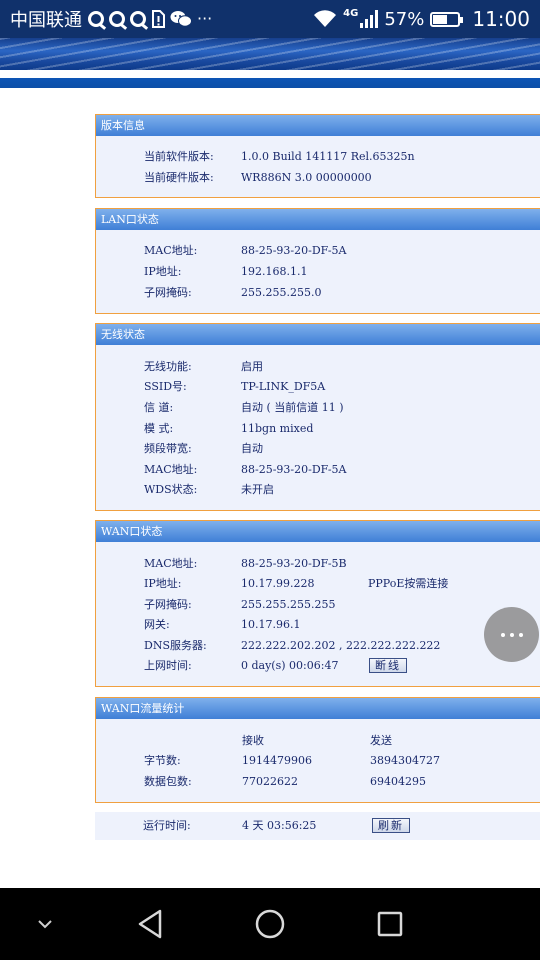 Image resolution: width=540 pixels, height=960 pixels. I want to click on recents-icon, so click(390, 924).